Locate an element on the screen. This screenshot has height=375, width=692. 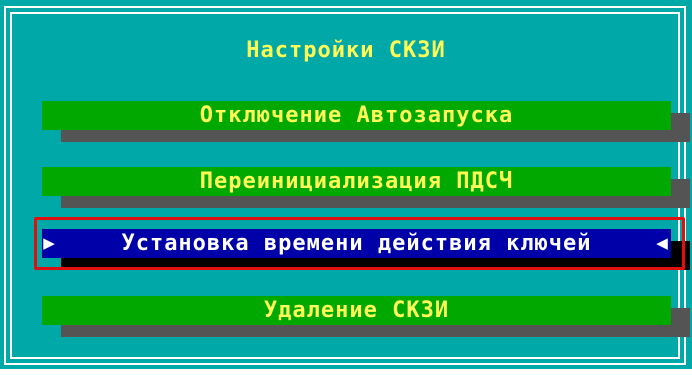
window-title: Настройки СКЗИ is located at coordinates (346, 50).